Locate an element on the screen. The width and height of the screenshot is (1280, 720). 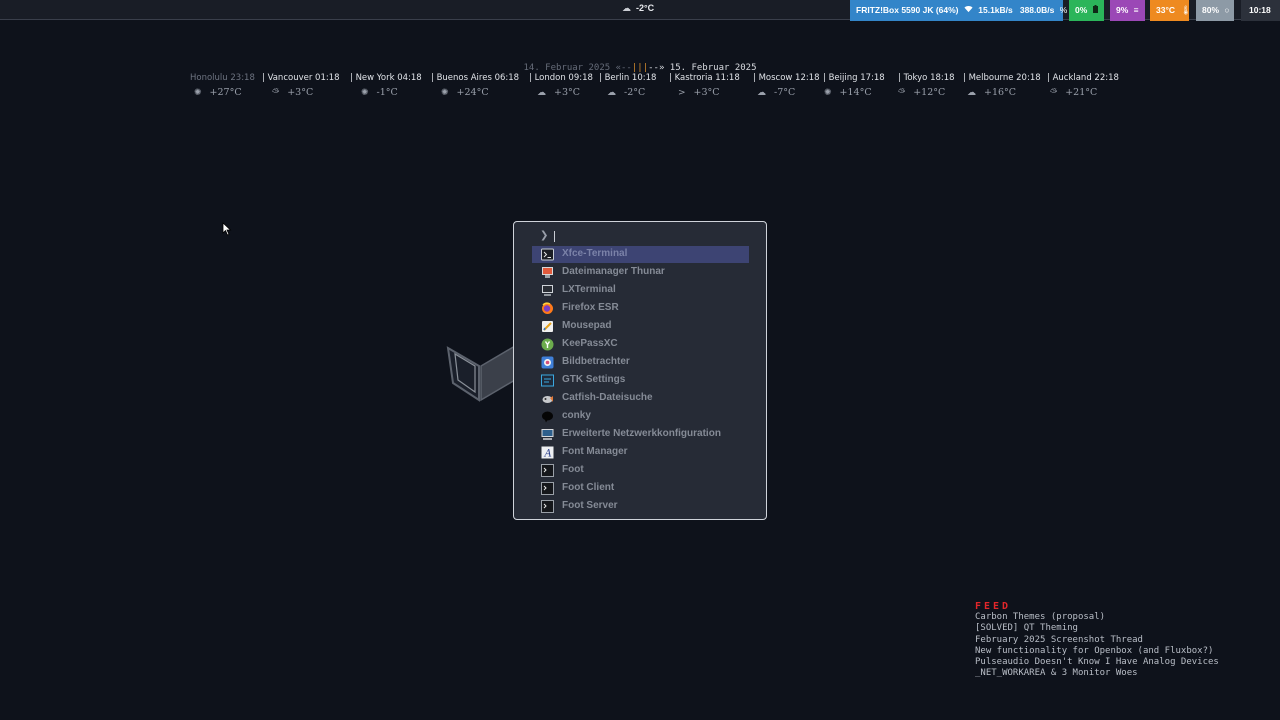
cpu-module: 9% ≡ is located at coordinates (1127, 10).